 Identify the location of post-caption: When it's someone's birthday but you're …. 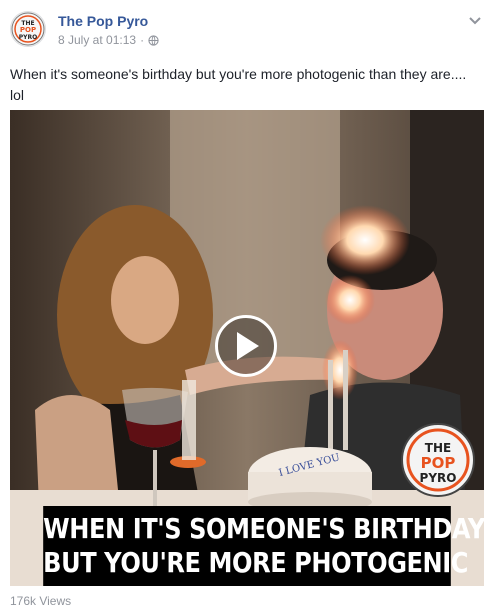
(238, 84).